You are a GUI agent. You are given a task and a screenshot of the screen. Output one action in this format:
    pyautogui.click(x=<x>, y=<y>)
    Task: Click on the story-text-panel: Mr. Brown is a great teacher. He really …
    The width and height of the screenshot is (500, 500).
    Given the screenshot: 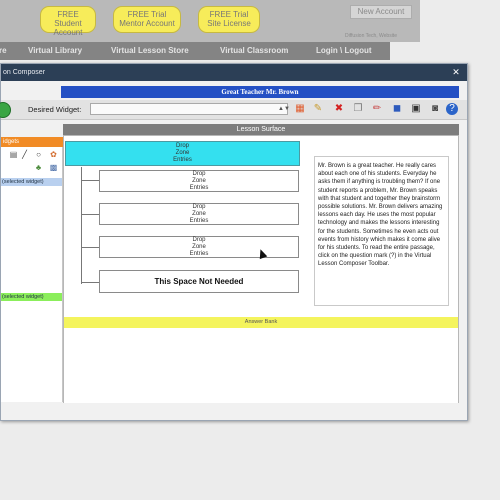 What is the action you would take?
    pyautogui.click(x=381, y=231)
    